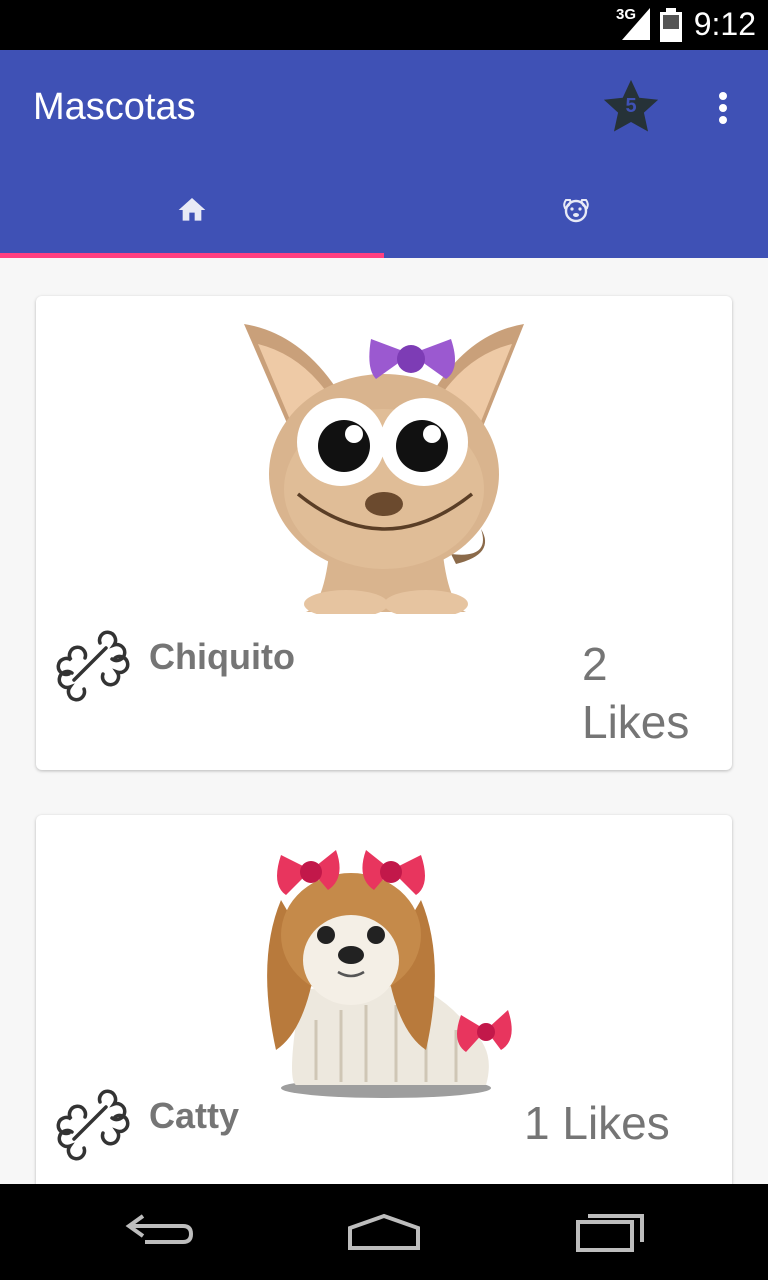  Describe the element at coordinates (631, 106) in the screenshot. I see `rating-badge: 5` at that location.